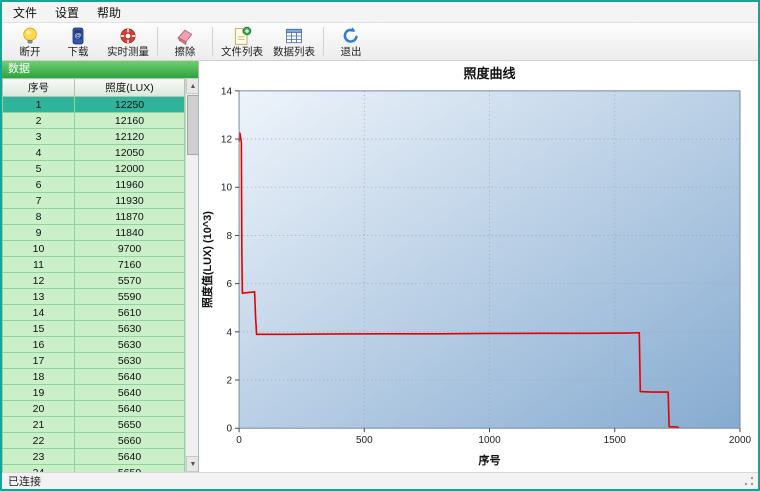  I want to click on table-row: 23 5640, so click(93, 456).